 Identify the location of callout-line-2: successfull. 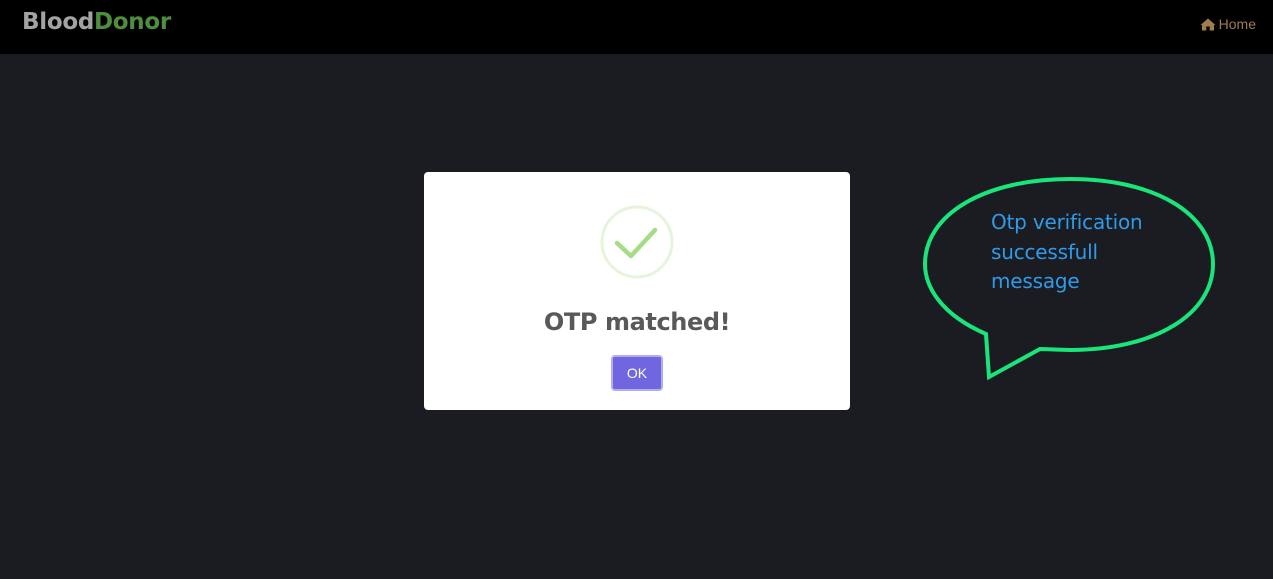
(1044, 251).